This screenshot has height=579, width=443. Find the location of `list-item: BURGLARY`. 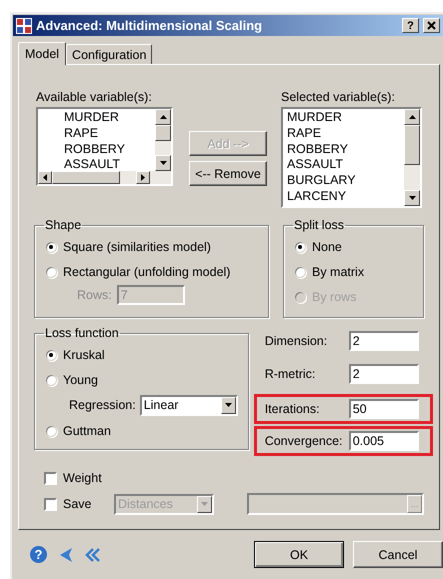

list-item: BURGLARY is located at coordinates (343, 181).